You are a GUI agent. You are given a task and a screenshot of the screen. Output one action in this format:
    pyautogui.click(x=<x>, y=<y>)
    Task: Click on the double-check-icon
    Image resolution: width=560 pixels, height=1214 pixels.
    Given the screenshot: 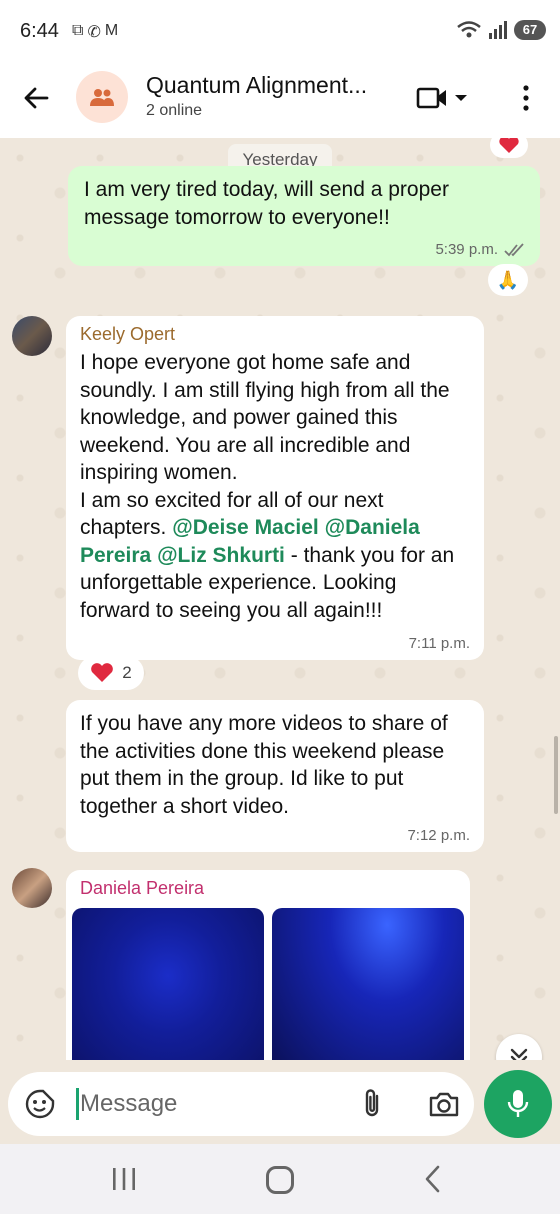 What is the action you would take?
    pyautogui.click(x=514, y=249)
    